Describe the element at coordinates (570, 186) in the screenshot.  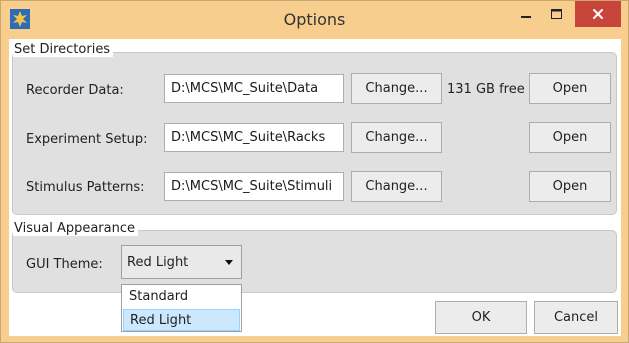
I see `stimulus-patterns-open-button: Open` at that location.